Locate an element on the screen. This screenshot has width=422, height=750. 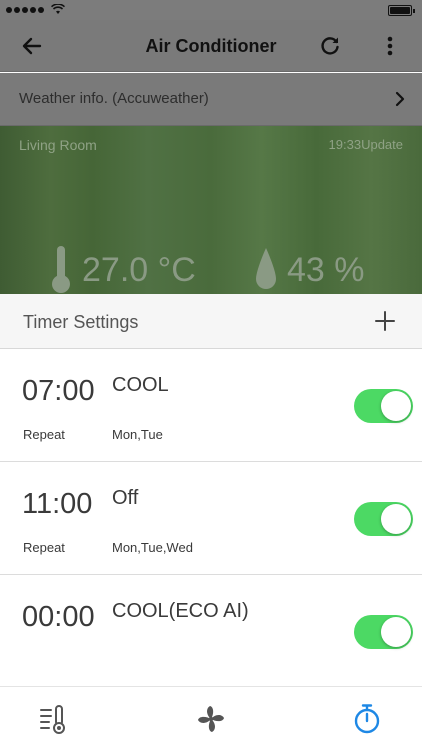
app-header: Air Conditioner is located at coordinates (211, 46).